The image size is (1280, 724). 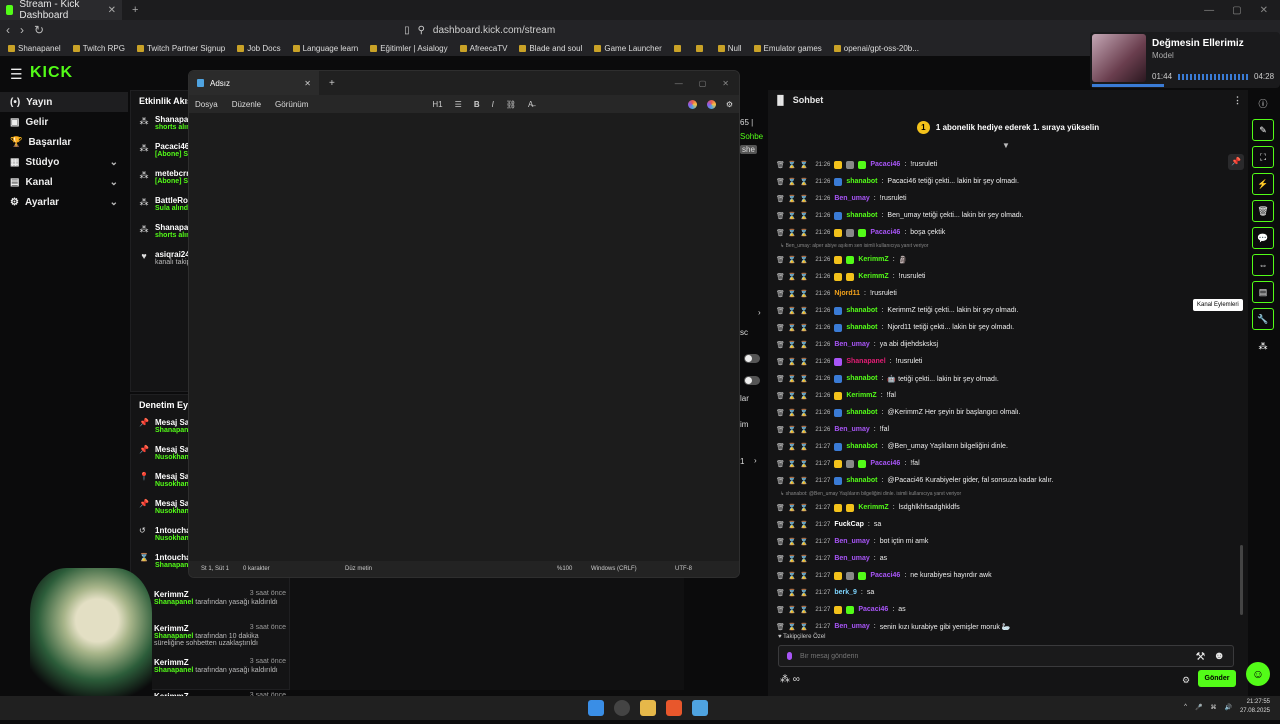 What do you see at coordinates (729, 48) in the screenshot?
I see `bookmark-item: Null` at bounding box center [729, 48].